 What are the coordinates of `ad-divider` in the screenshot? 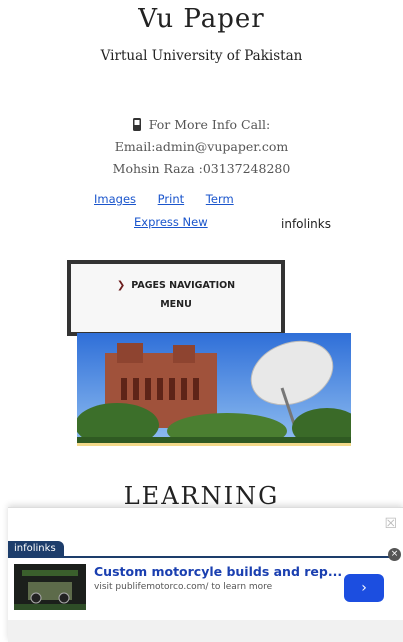 It's located at (203, 557).